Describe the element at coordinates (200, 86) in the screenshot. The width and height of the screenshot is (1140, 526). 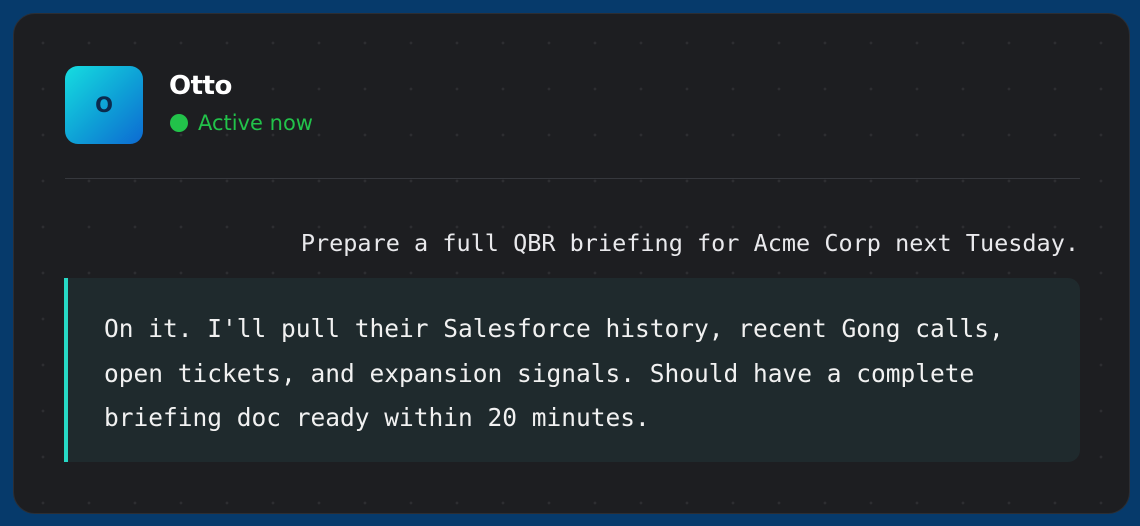
I see `contact-name: Otto` at that location.